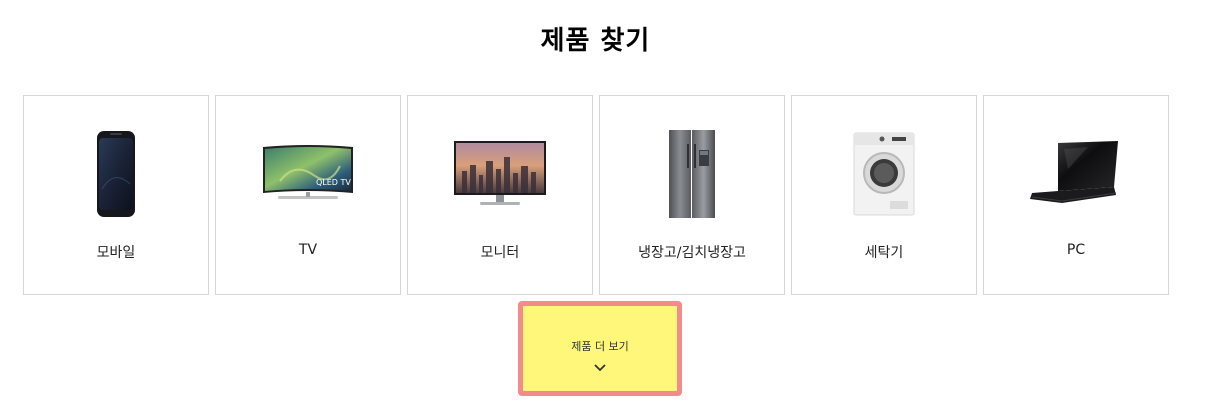  Describe the element at coordinates (500, 253) in the screenshot. I see `product-label: 모니터` at that location.